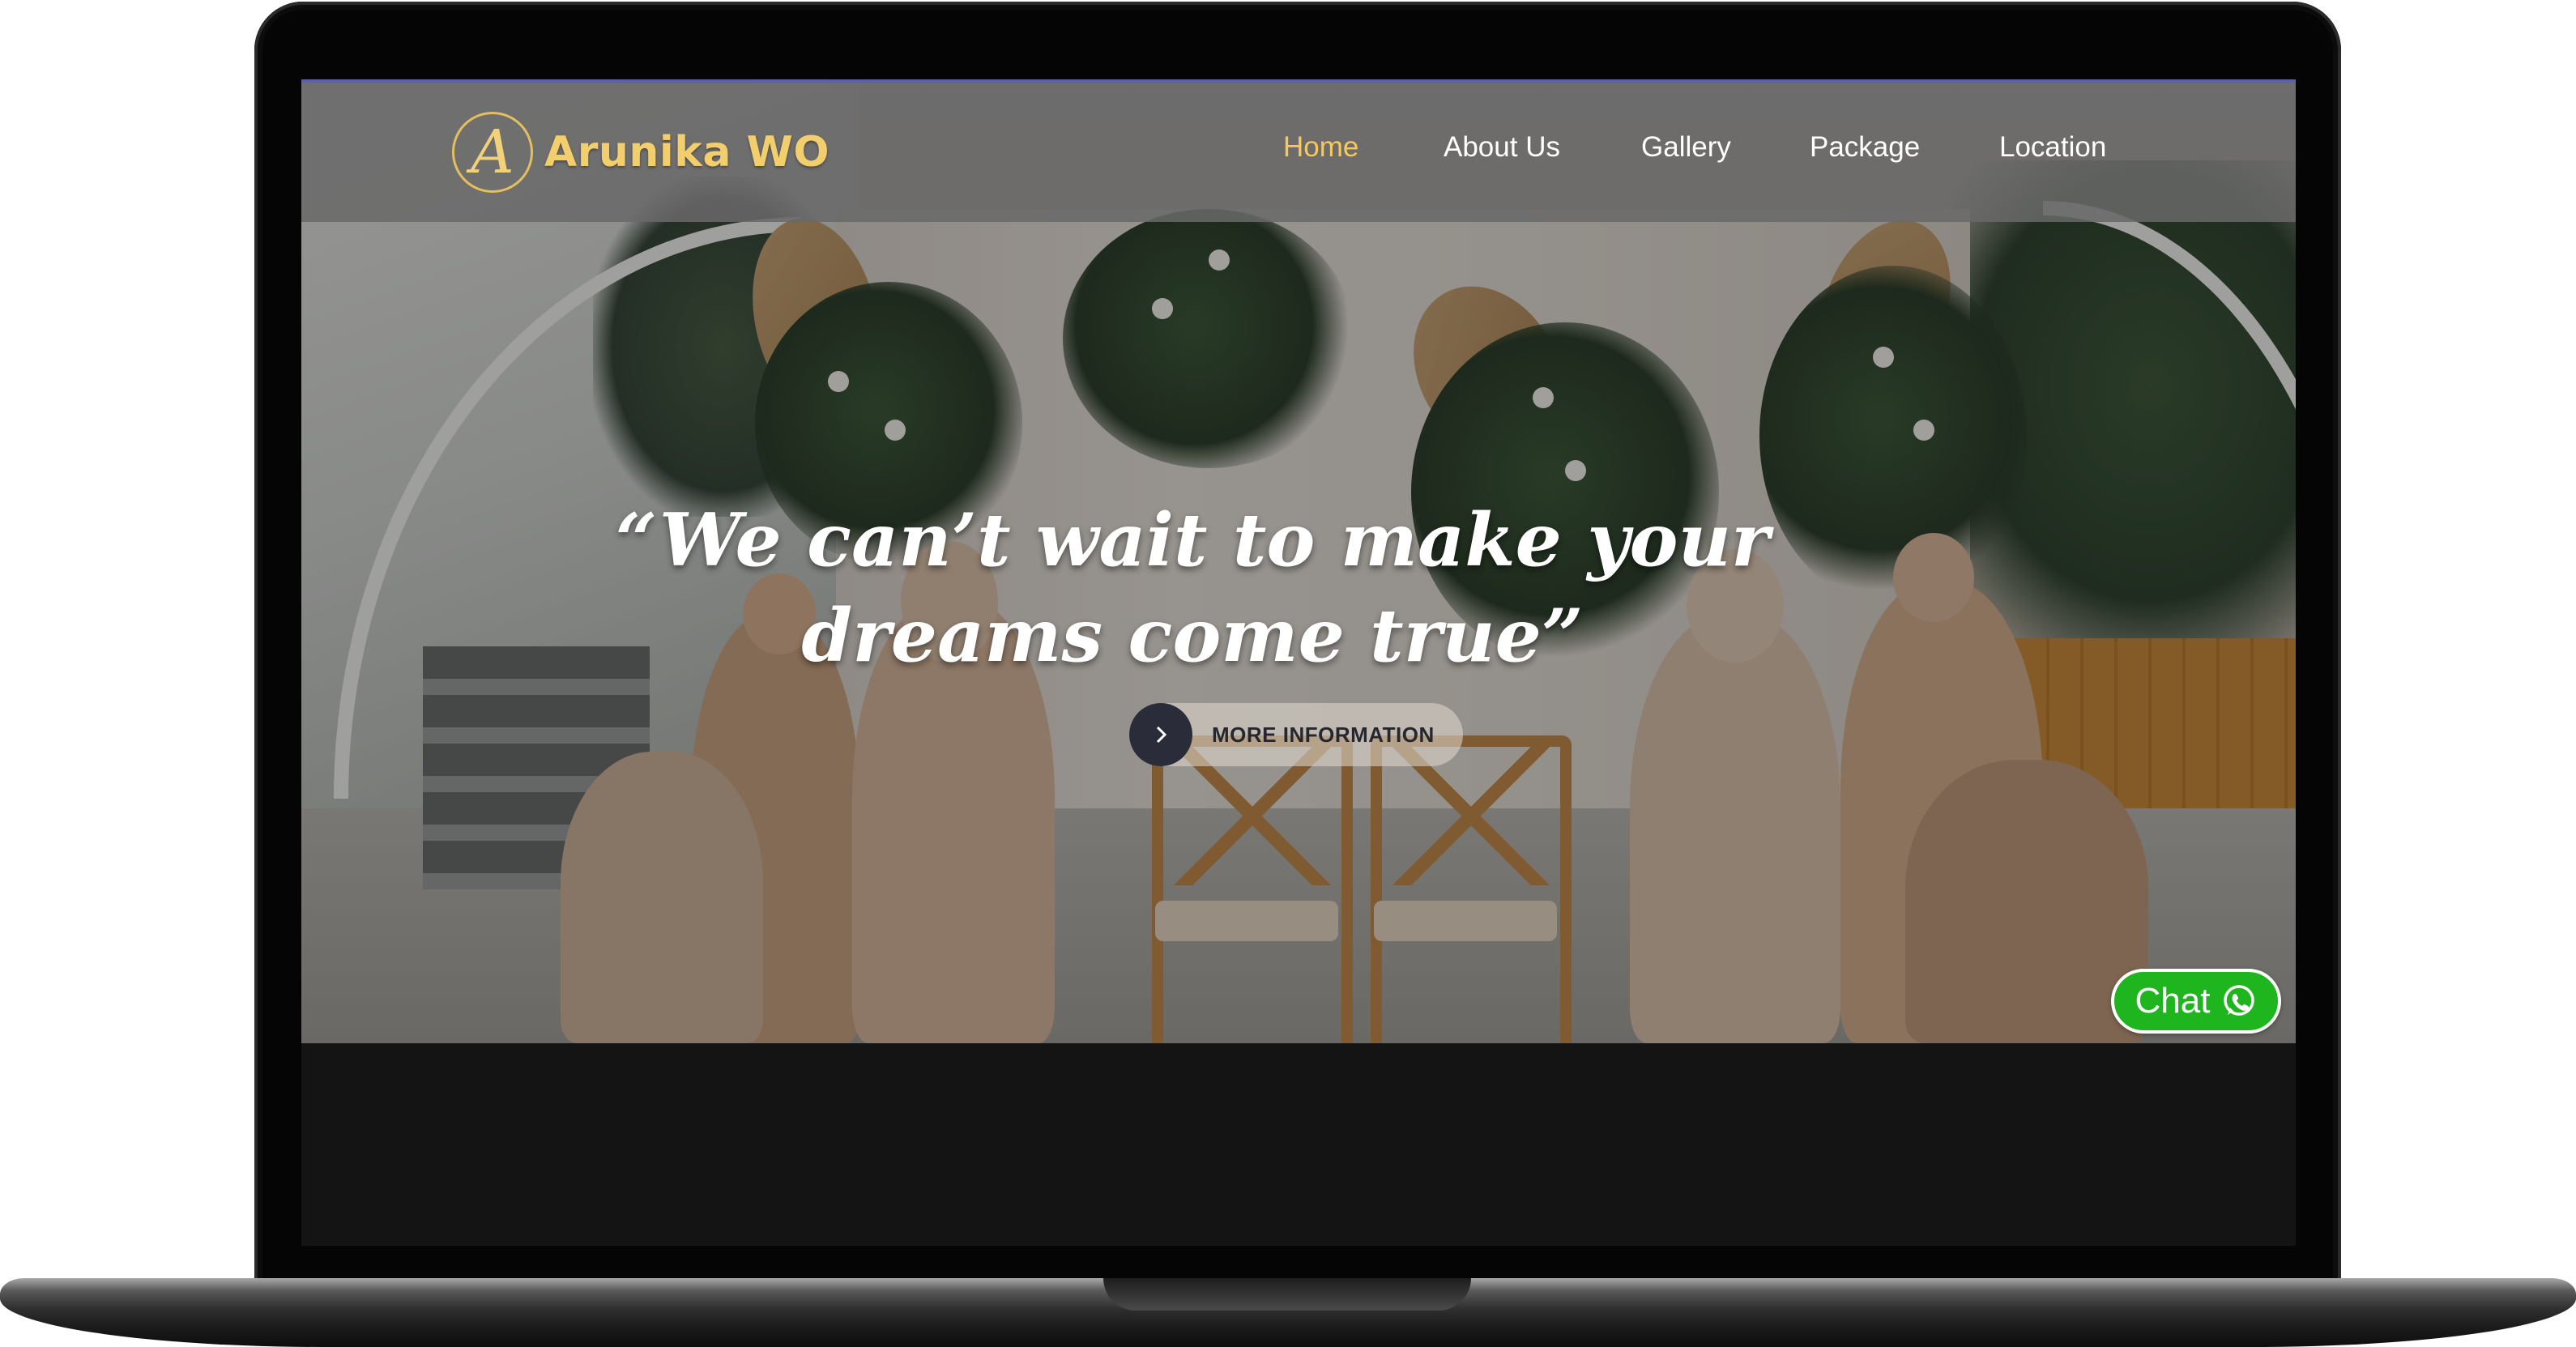  What do you see at coordinates (1192, 636) in the screenshot?
I see `hero-headline-line: dreams come true”` at bounding box center [1192, 636].